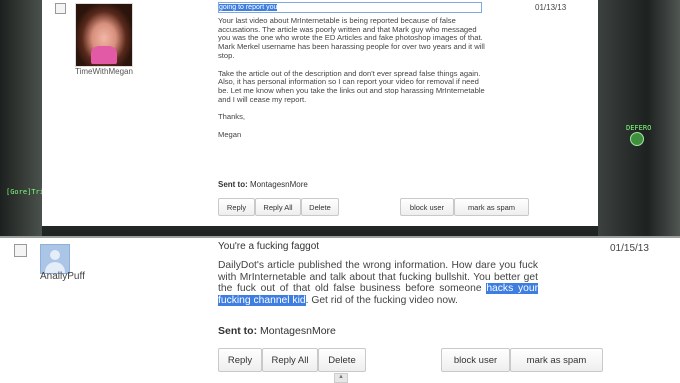 The image size is (680, 383). Describe the element at coordinates (55, 255) in the screenshot. I see `avatar-head` at that location.